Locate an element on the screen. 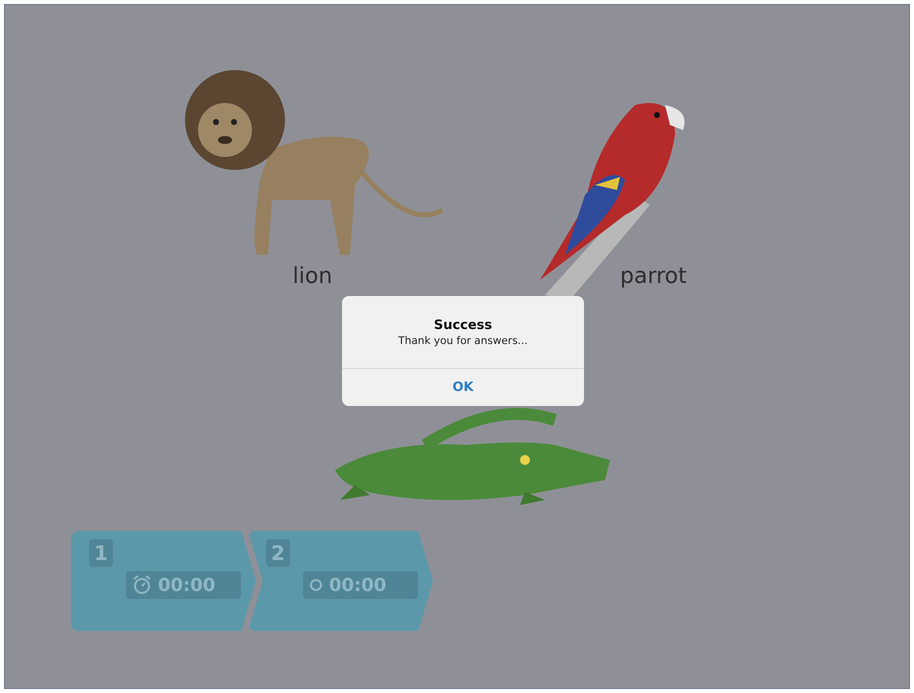 The height and width of the screenshot is (693, 914). dialog-title: Success is located at coordinates (463, 325).